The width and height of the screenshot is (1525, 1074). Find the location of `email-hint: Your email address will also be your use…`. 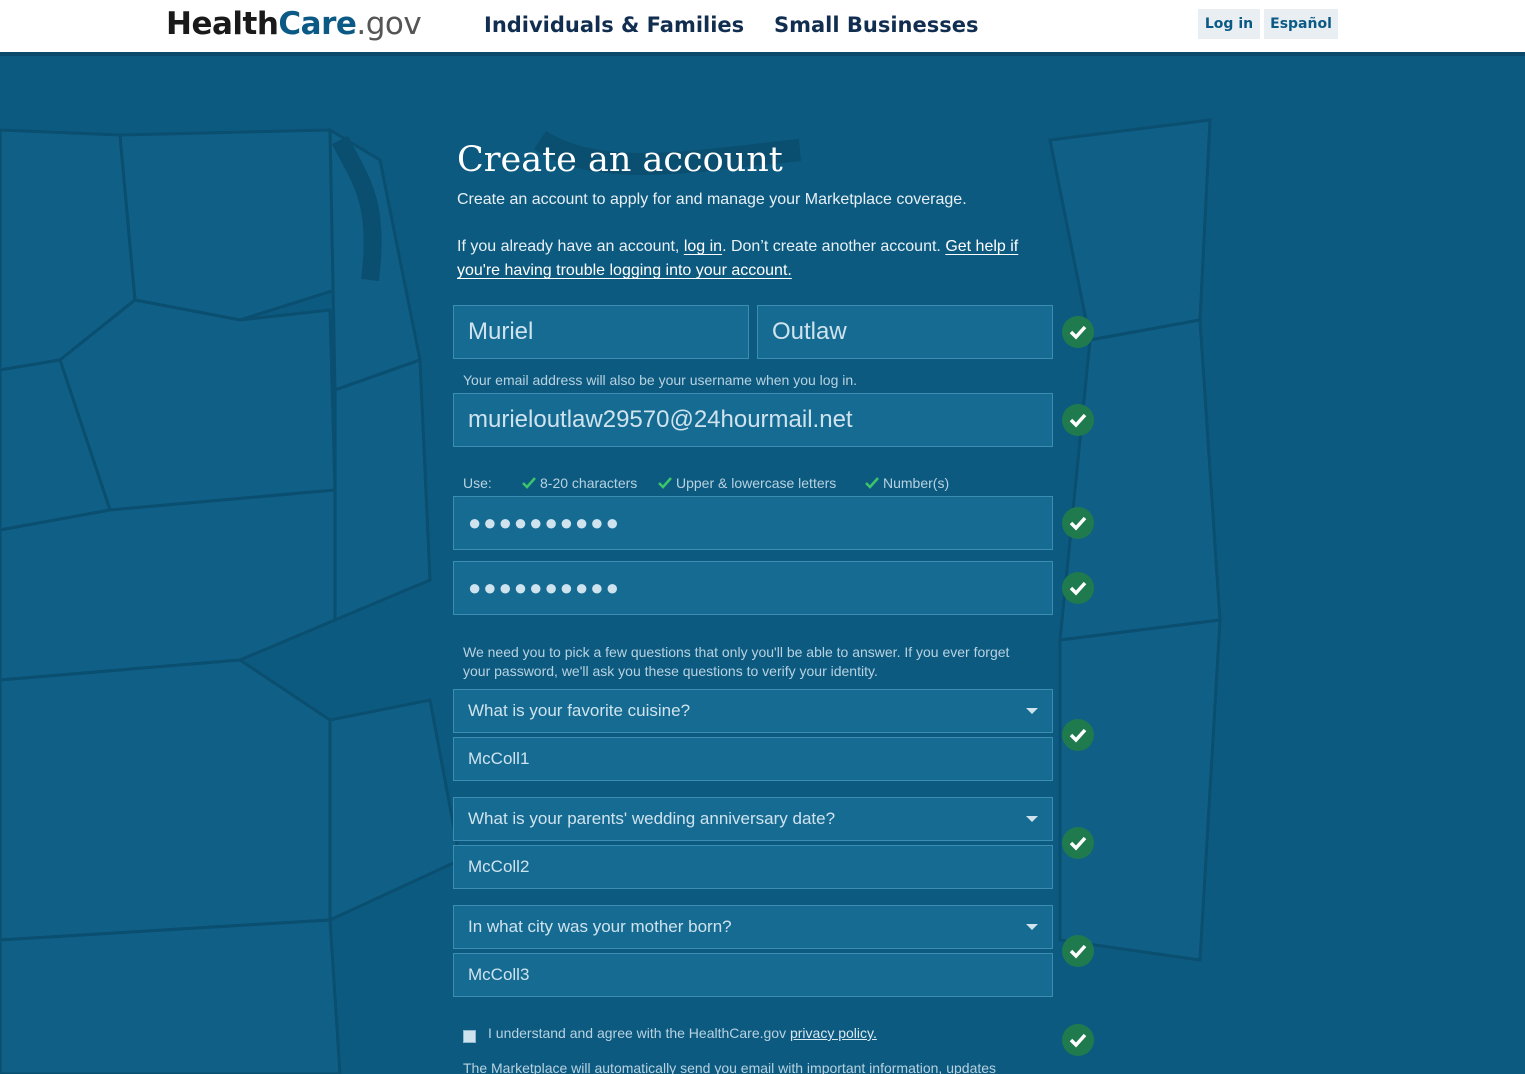

email-hint: Your email address will also be your use… is located at coordinates (660, 380).